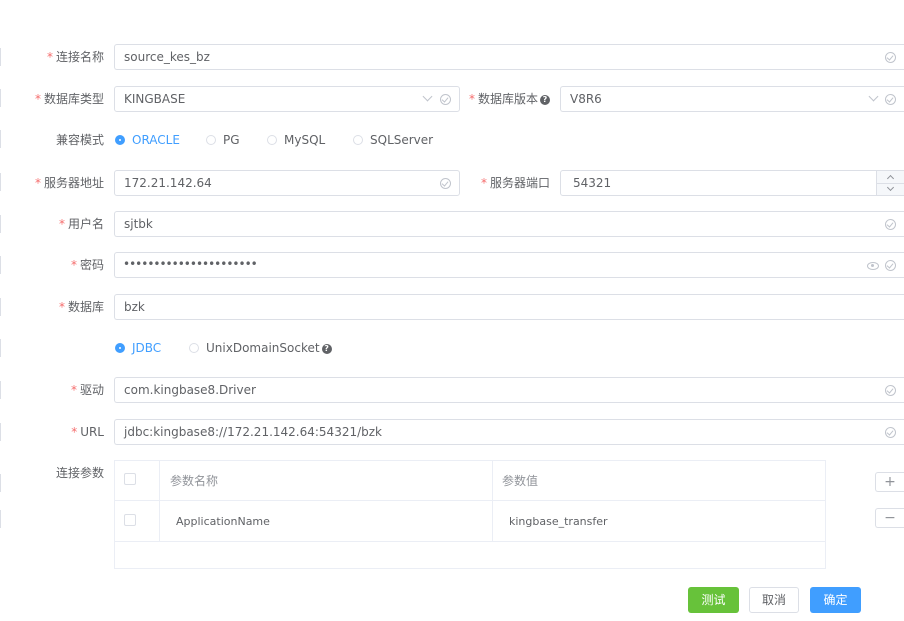  I want to click on password-label-text: 密码, so click(91, 265).